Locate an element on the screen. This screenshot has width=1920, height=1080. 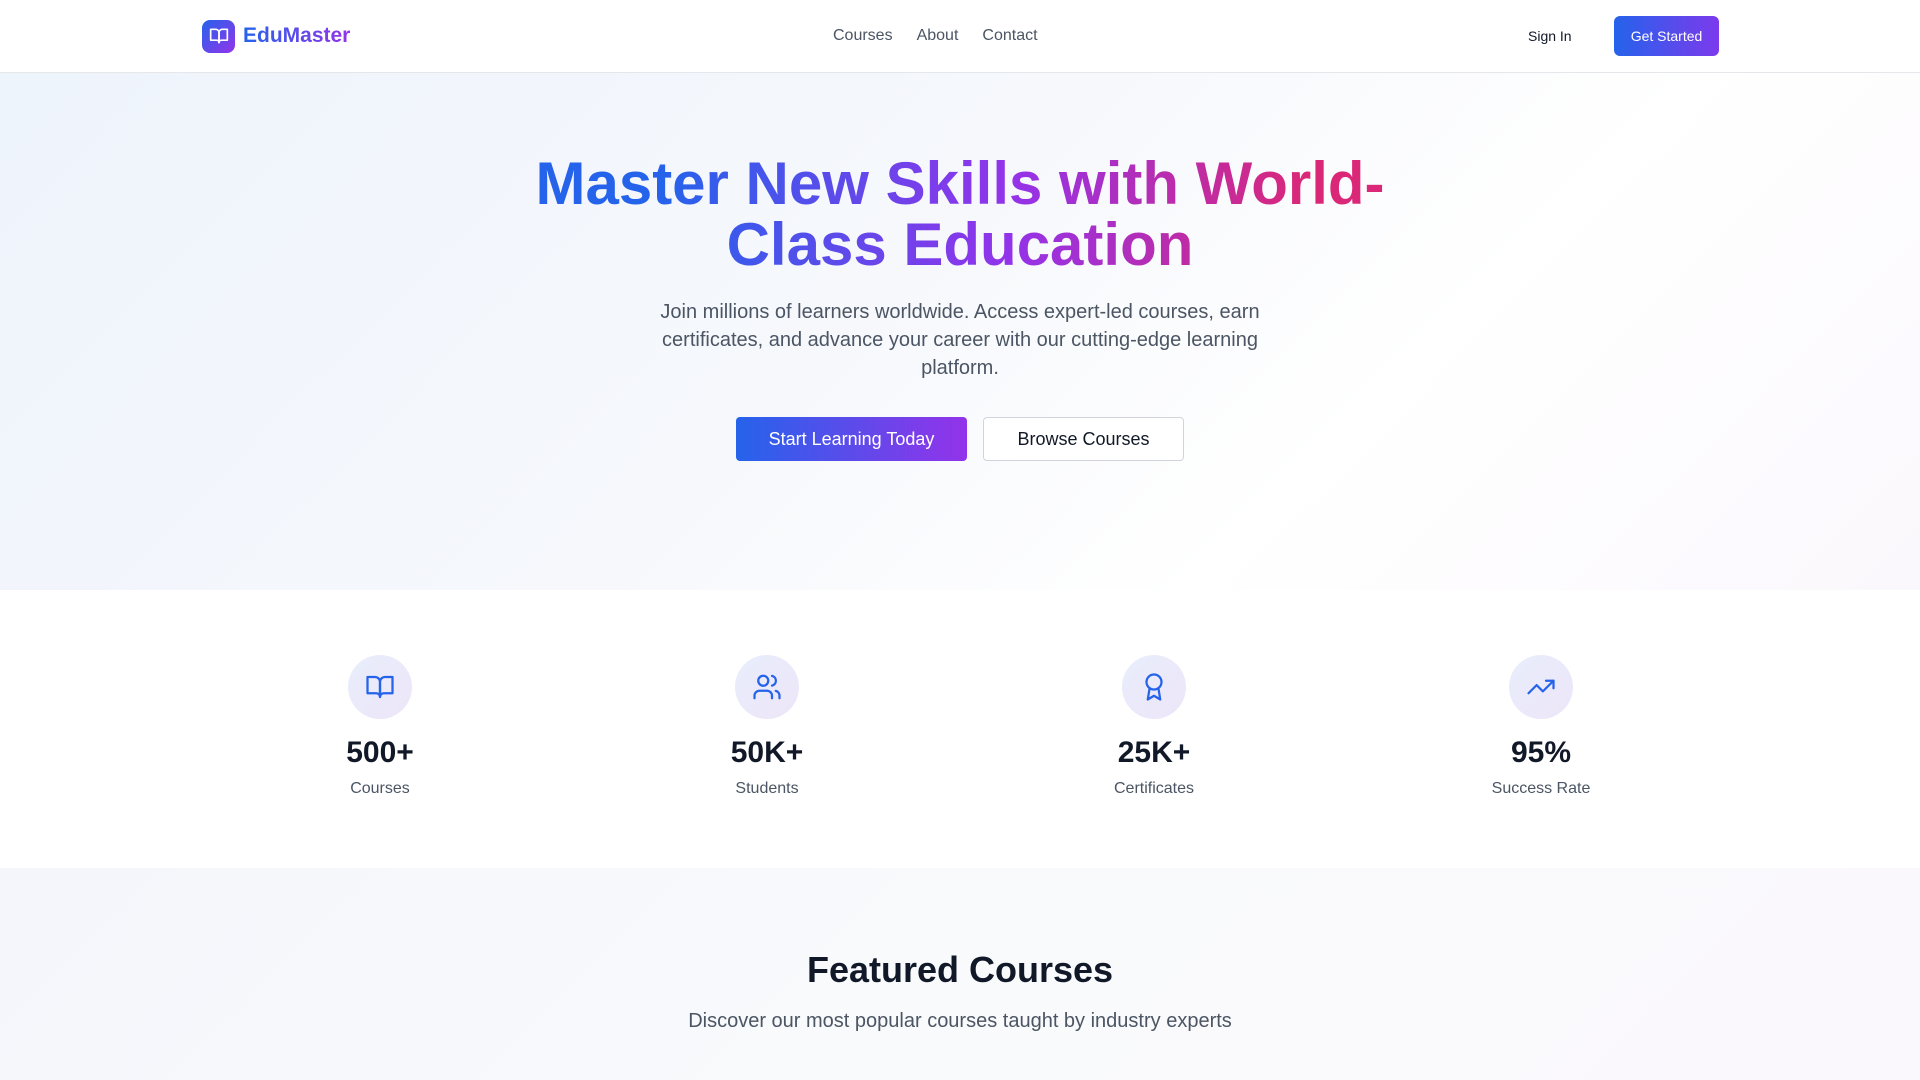
main-nav: Courses About Contact is located at coordinates (935, 36).